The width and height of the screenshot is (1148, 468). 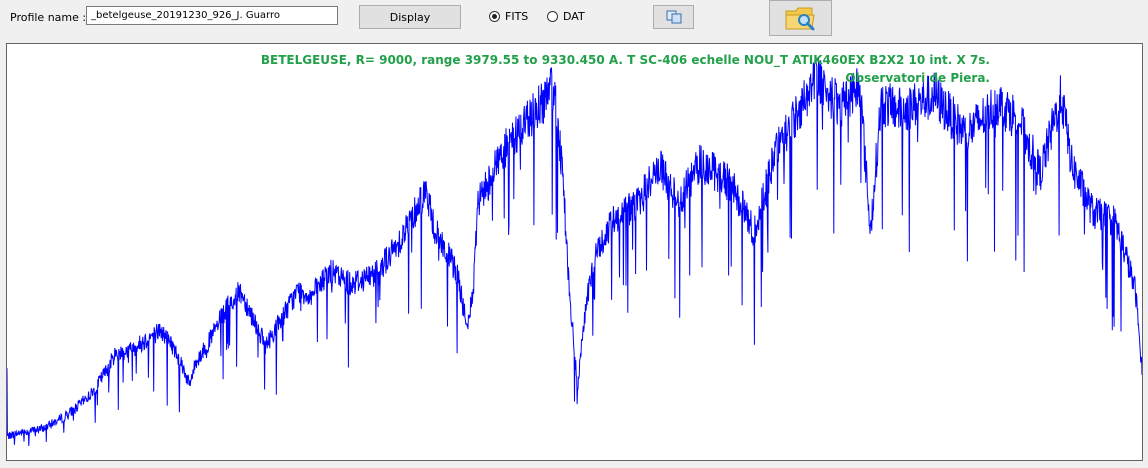 What do you see at coordinates (574, 16) in the screenshot?
I see `dat-radio-label: DAT` at bounding box center [574, 16].